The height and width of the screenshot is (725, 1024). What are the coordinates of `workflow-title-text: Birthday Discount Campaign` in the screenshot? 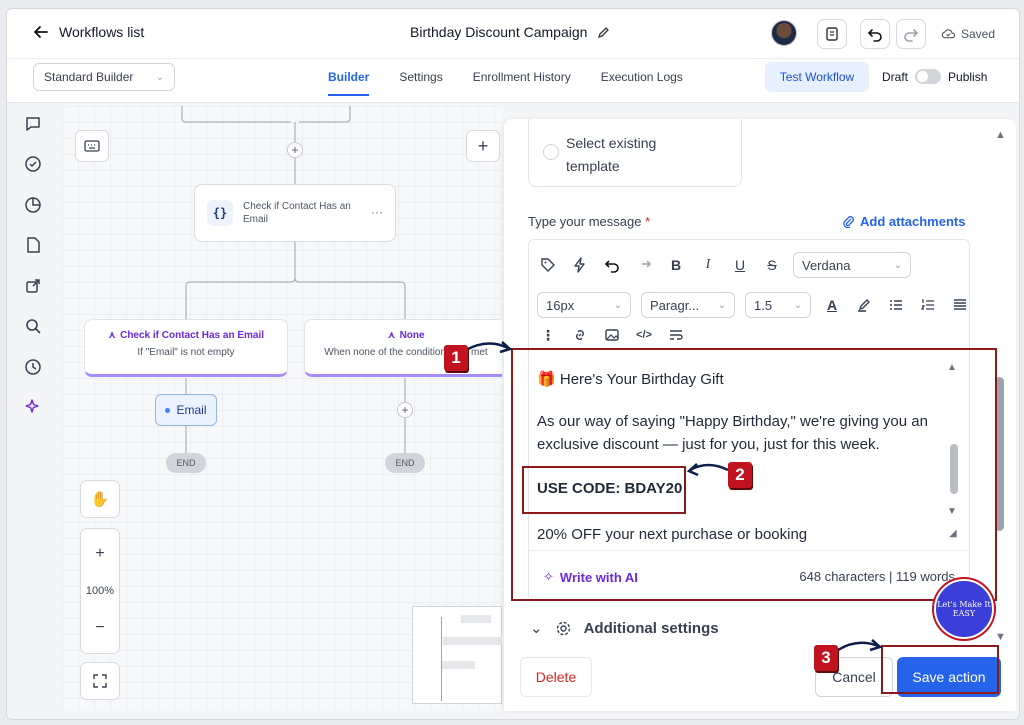 It's located at (499, 32).